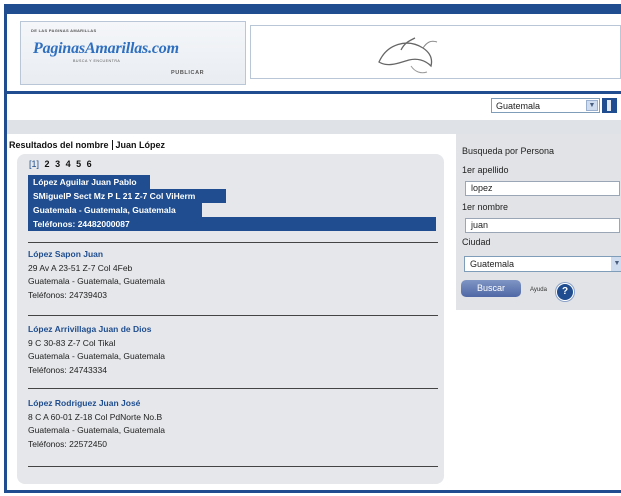 The height and width of the screenshot is (496, 621). What do you see at coordinates (314, 10) in the screenshot?
I see `top-bar` at bounding box center [314, 10].